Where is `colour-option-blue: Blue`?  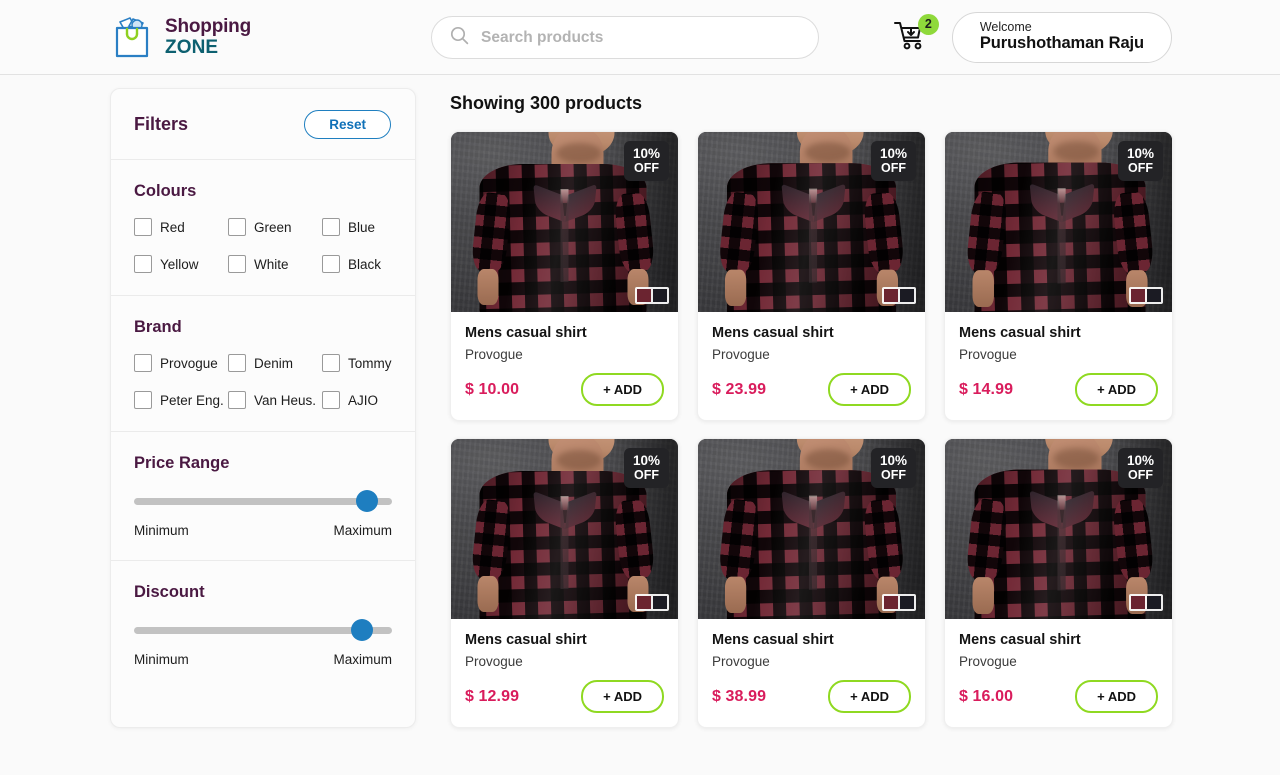 colour-option-blue: Blue is located at coordinates (357, 227).